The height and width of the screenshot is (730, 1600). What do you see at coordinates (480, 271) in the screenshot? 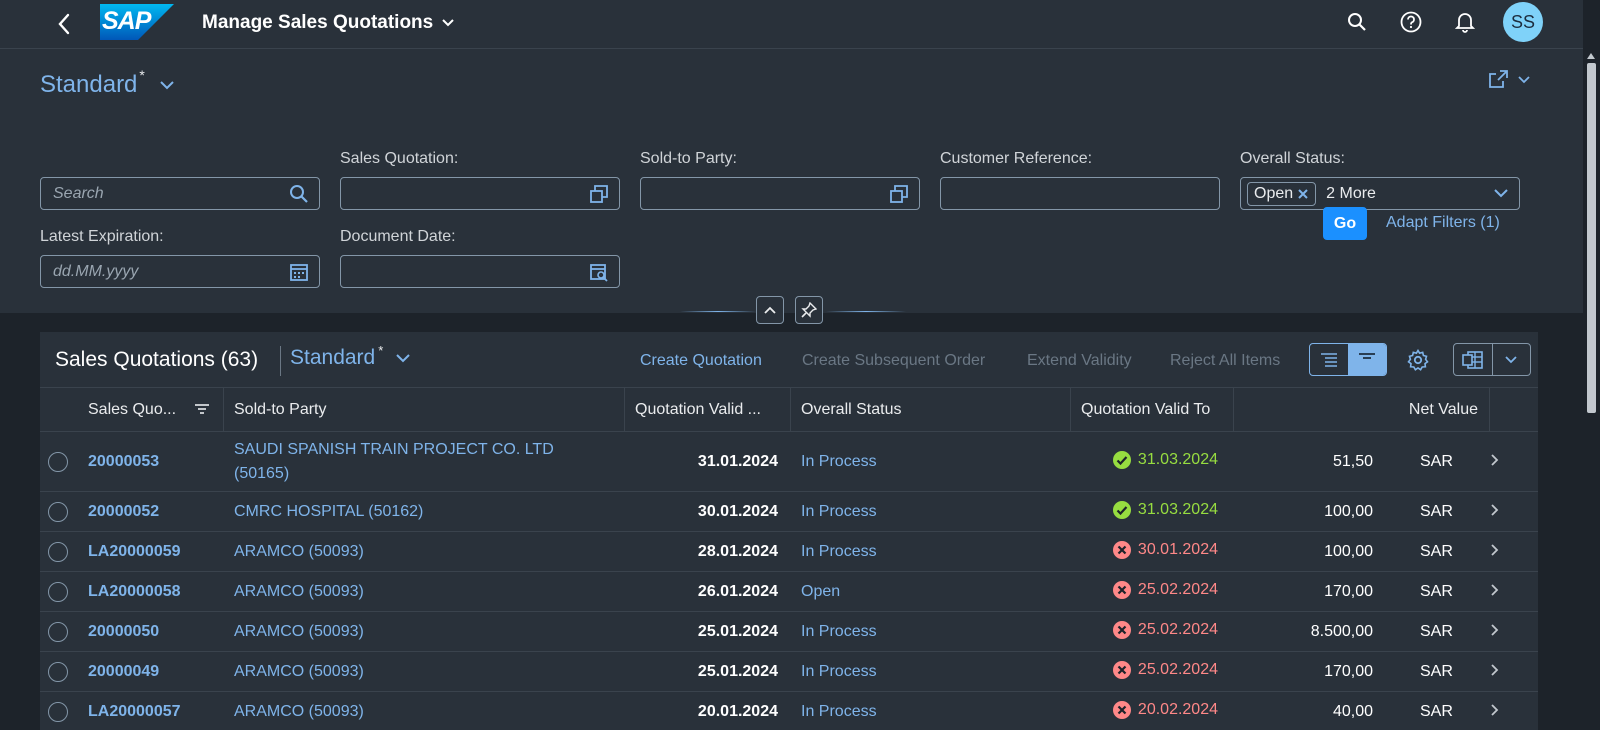
I see `document-date-range-field` at bounding box center [480, 271].